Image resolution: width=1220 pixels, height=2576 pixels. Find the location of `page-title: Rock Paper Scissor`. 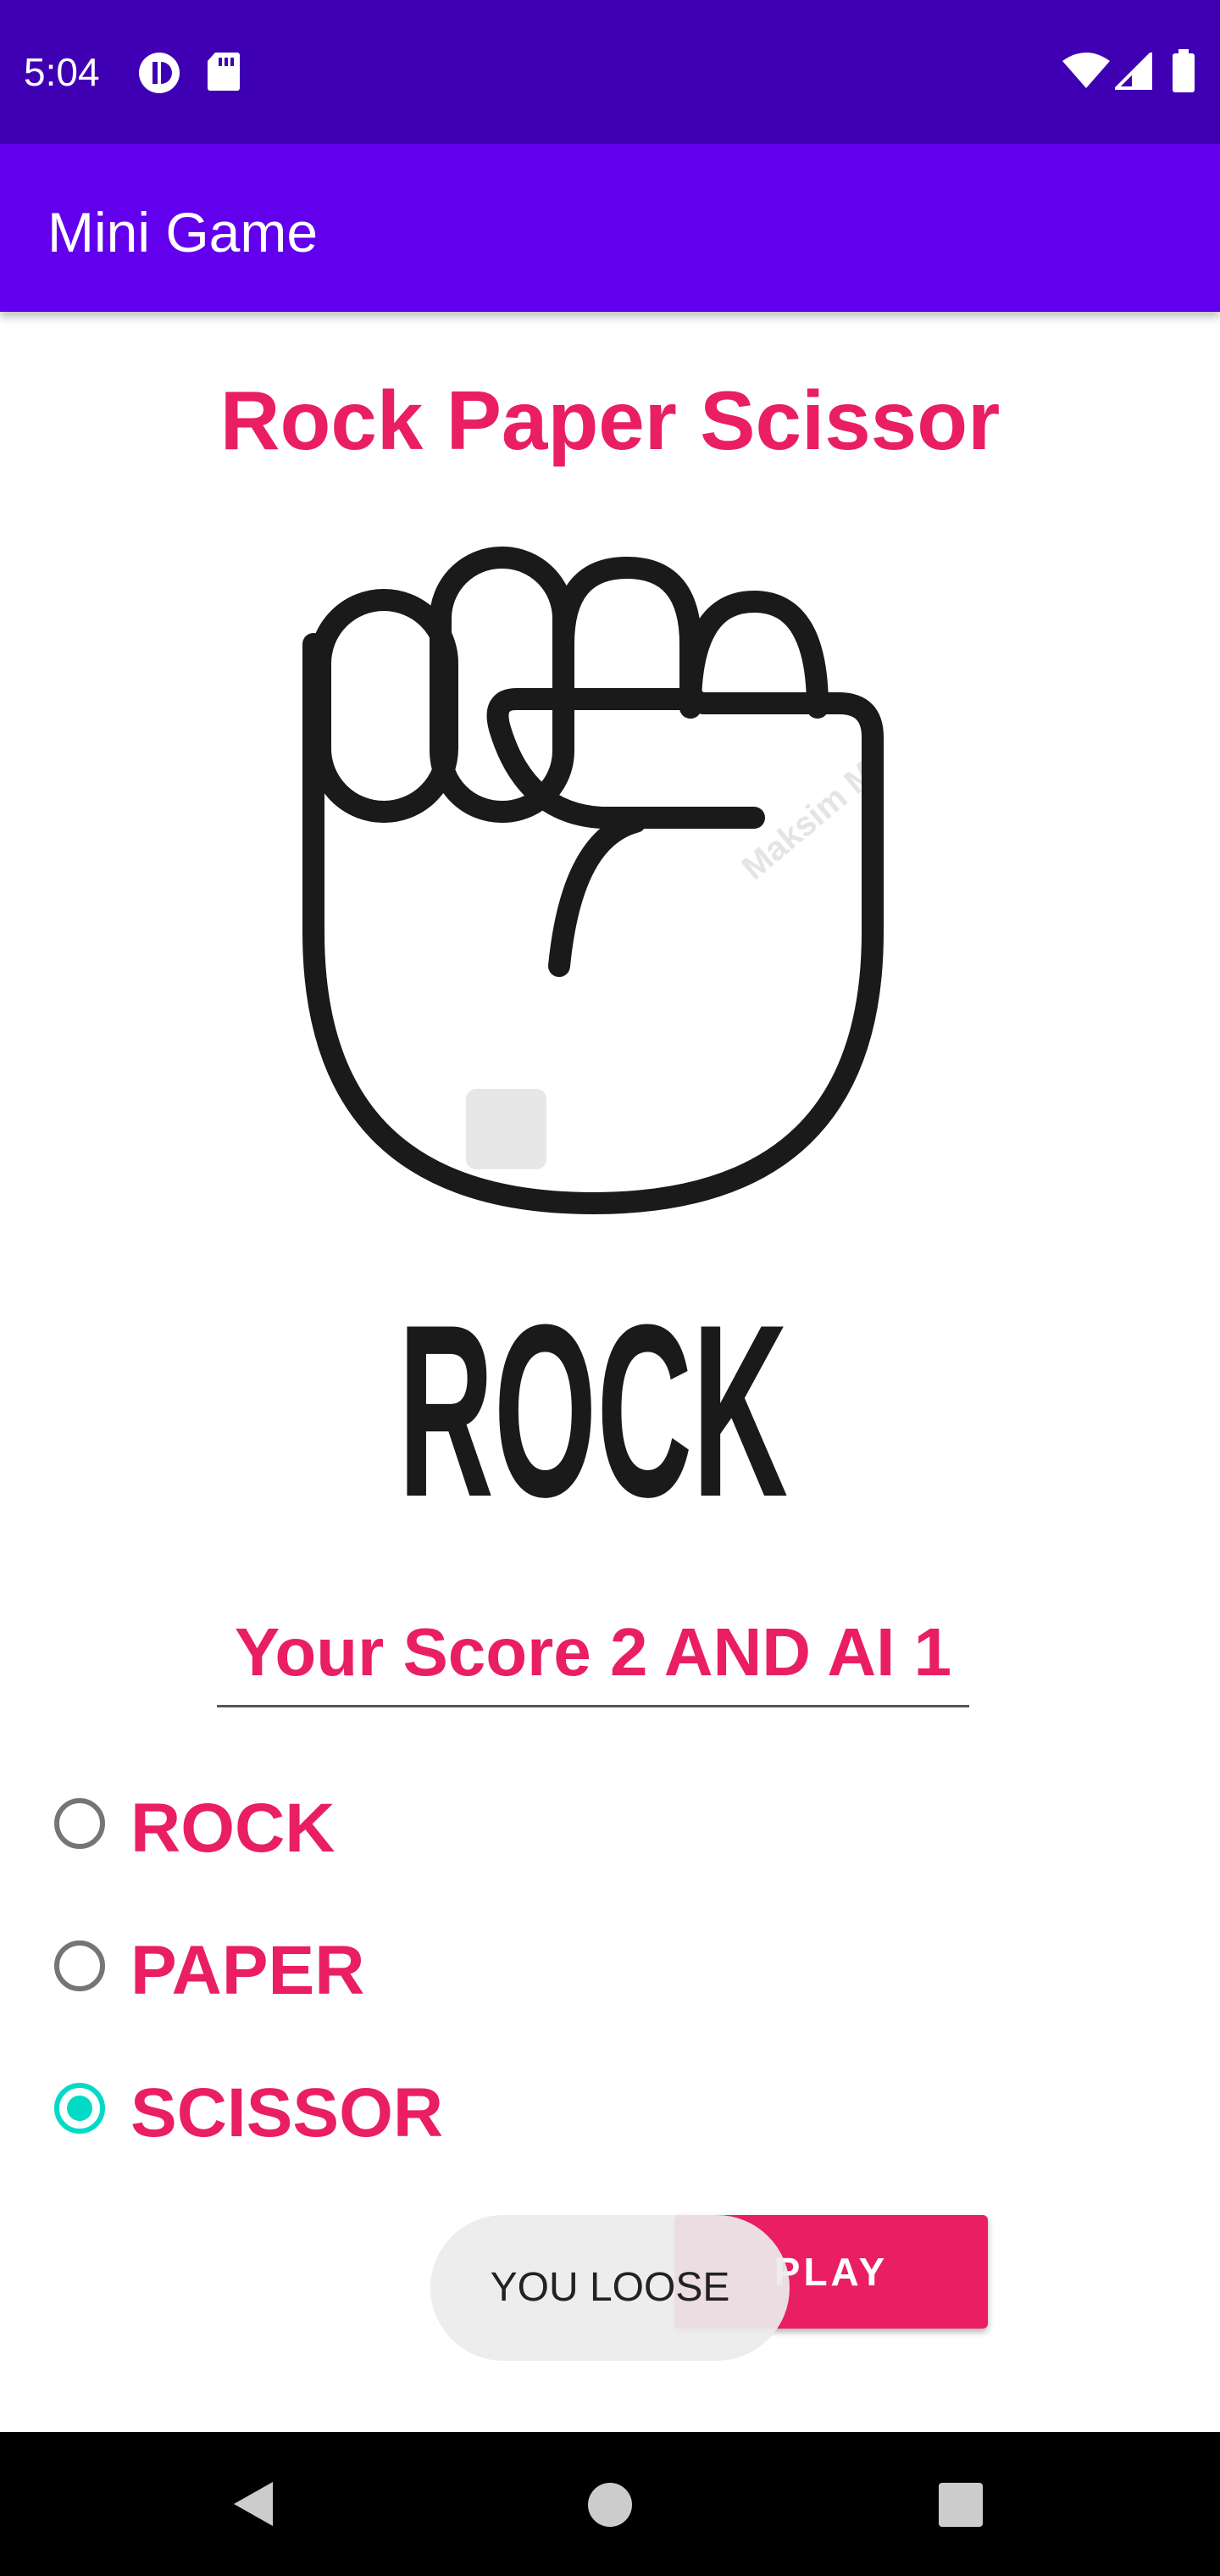

page-title: Rock Paper Scissor is located at coordinates (610, 420).